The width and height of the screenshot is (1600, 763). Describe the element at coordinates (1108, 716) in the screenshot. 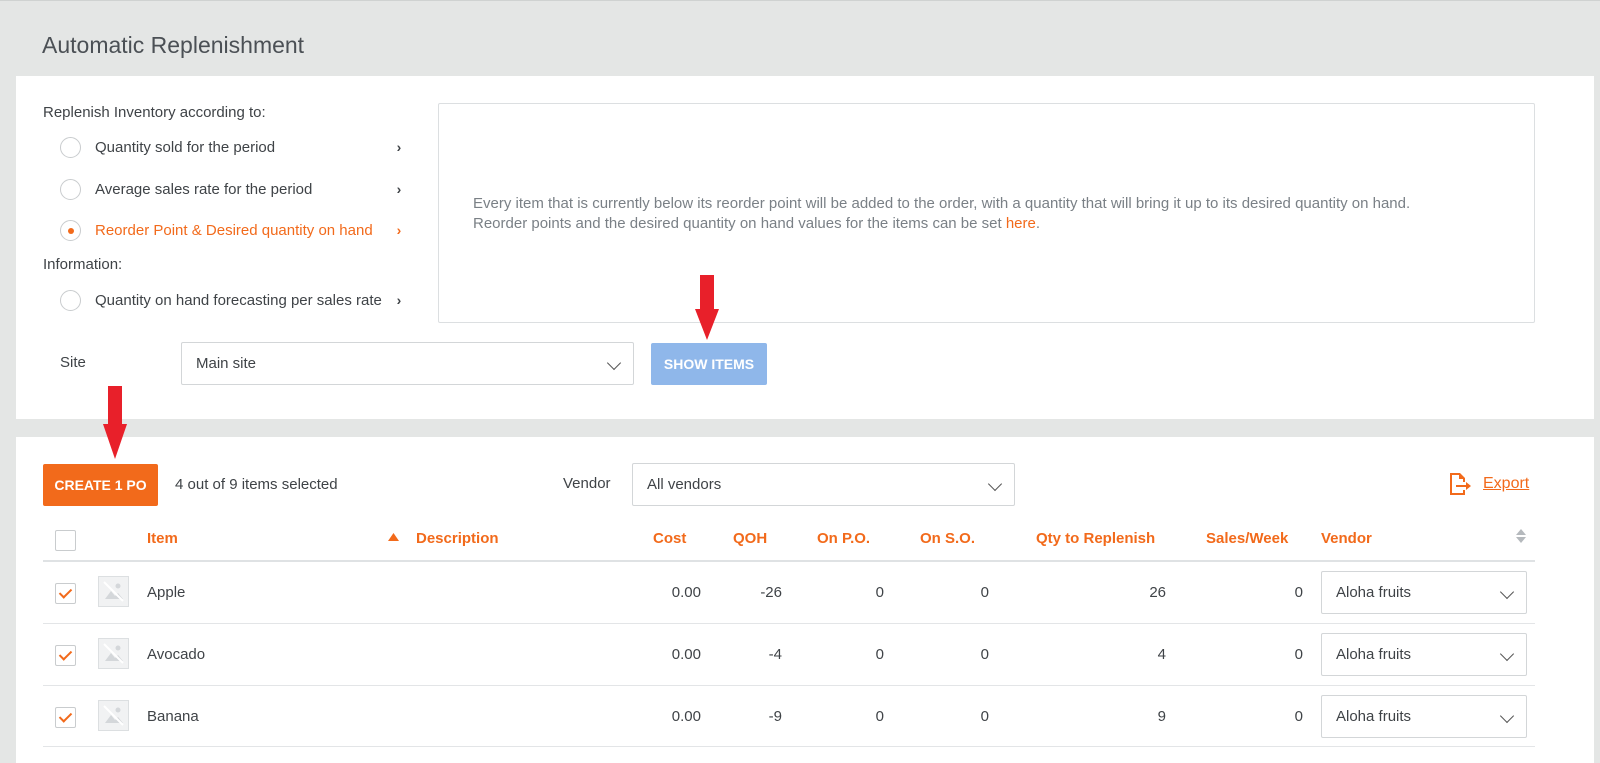

I see `qty-to-replenish: 9` at that location.